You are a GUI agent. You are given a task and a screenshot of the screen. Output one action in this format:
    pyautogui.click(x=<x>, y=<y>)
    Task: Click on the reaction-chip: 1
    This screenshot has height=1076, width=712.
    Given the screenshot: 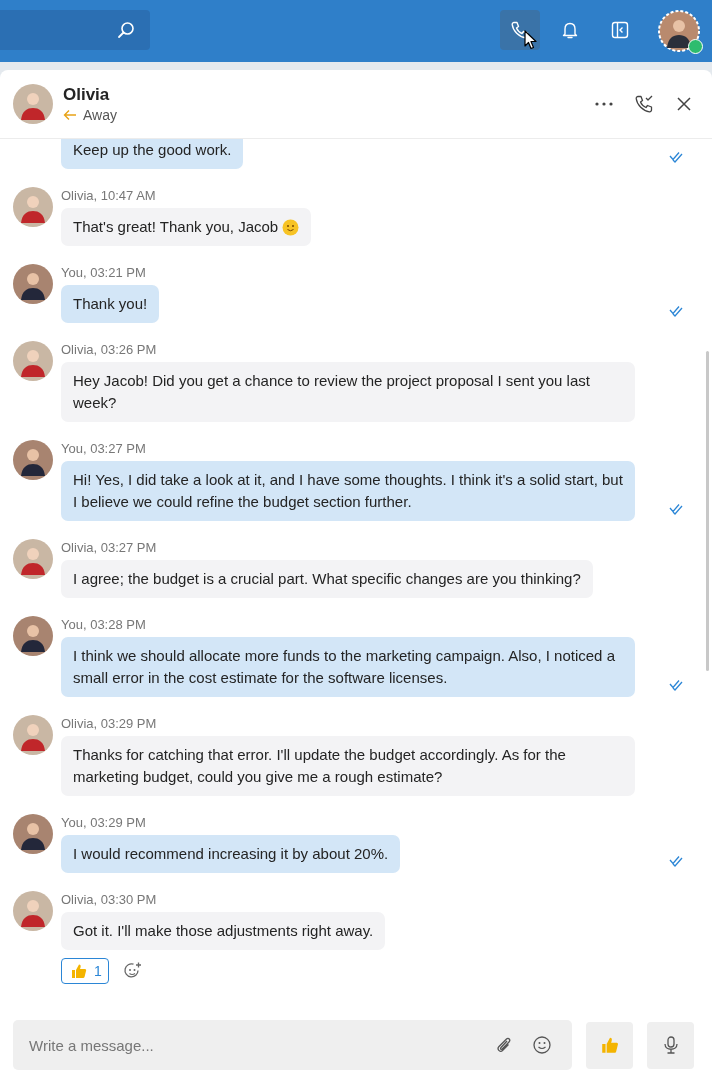 What is the action you would take?
    pyautogui.click(x=85, y=971)
    